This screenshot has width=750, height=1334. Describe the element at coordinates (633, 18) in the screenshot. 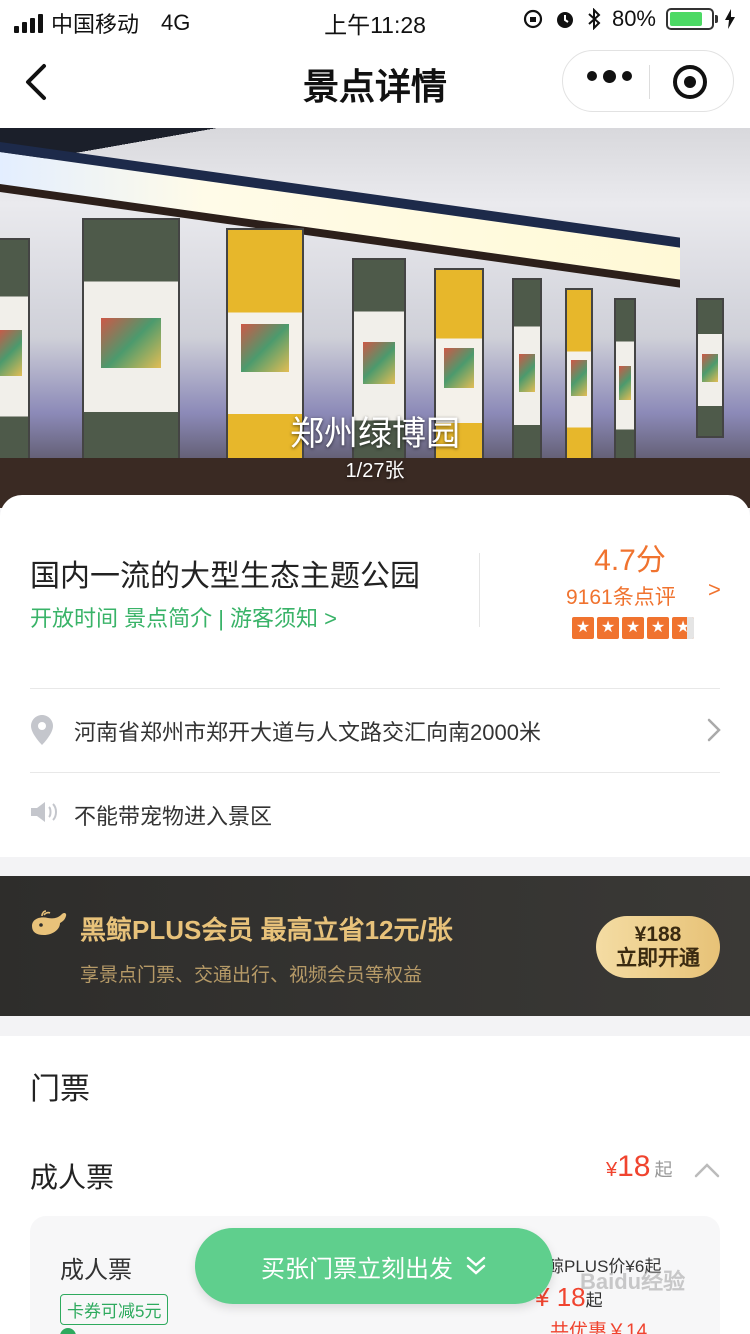

I see `battery-percent: 80%` at that location.